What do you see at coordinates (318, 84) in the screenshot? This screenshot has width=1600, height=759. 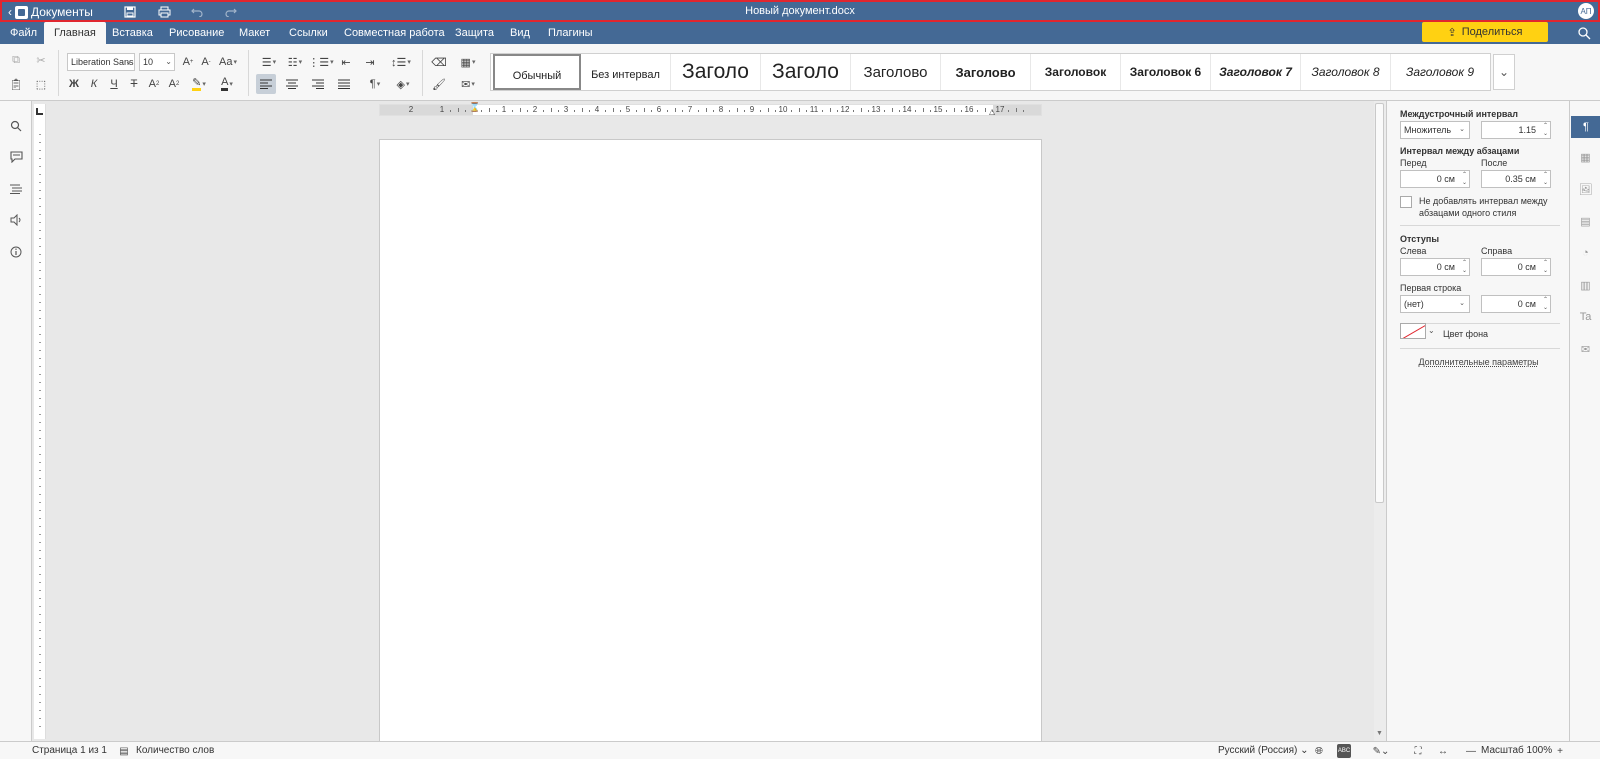 I see `align-right-icon` at bounding box center [318, 84].